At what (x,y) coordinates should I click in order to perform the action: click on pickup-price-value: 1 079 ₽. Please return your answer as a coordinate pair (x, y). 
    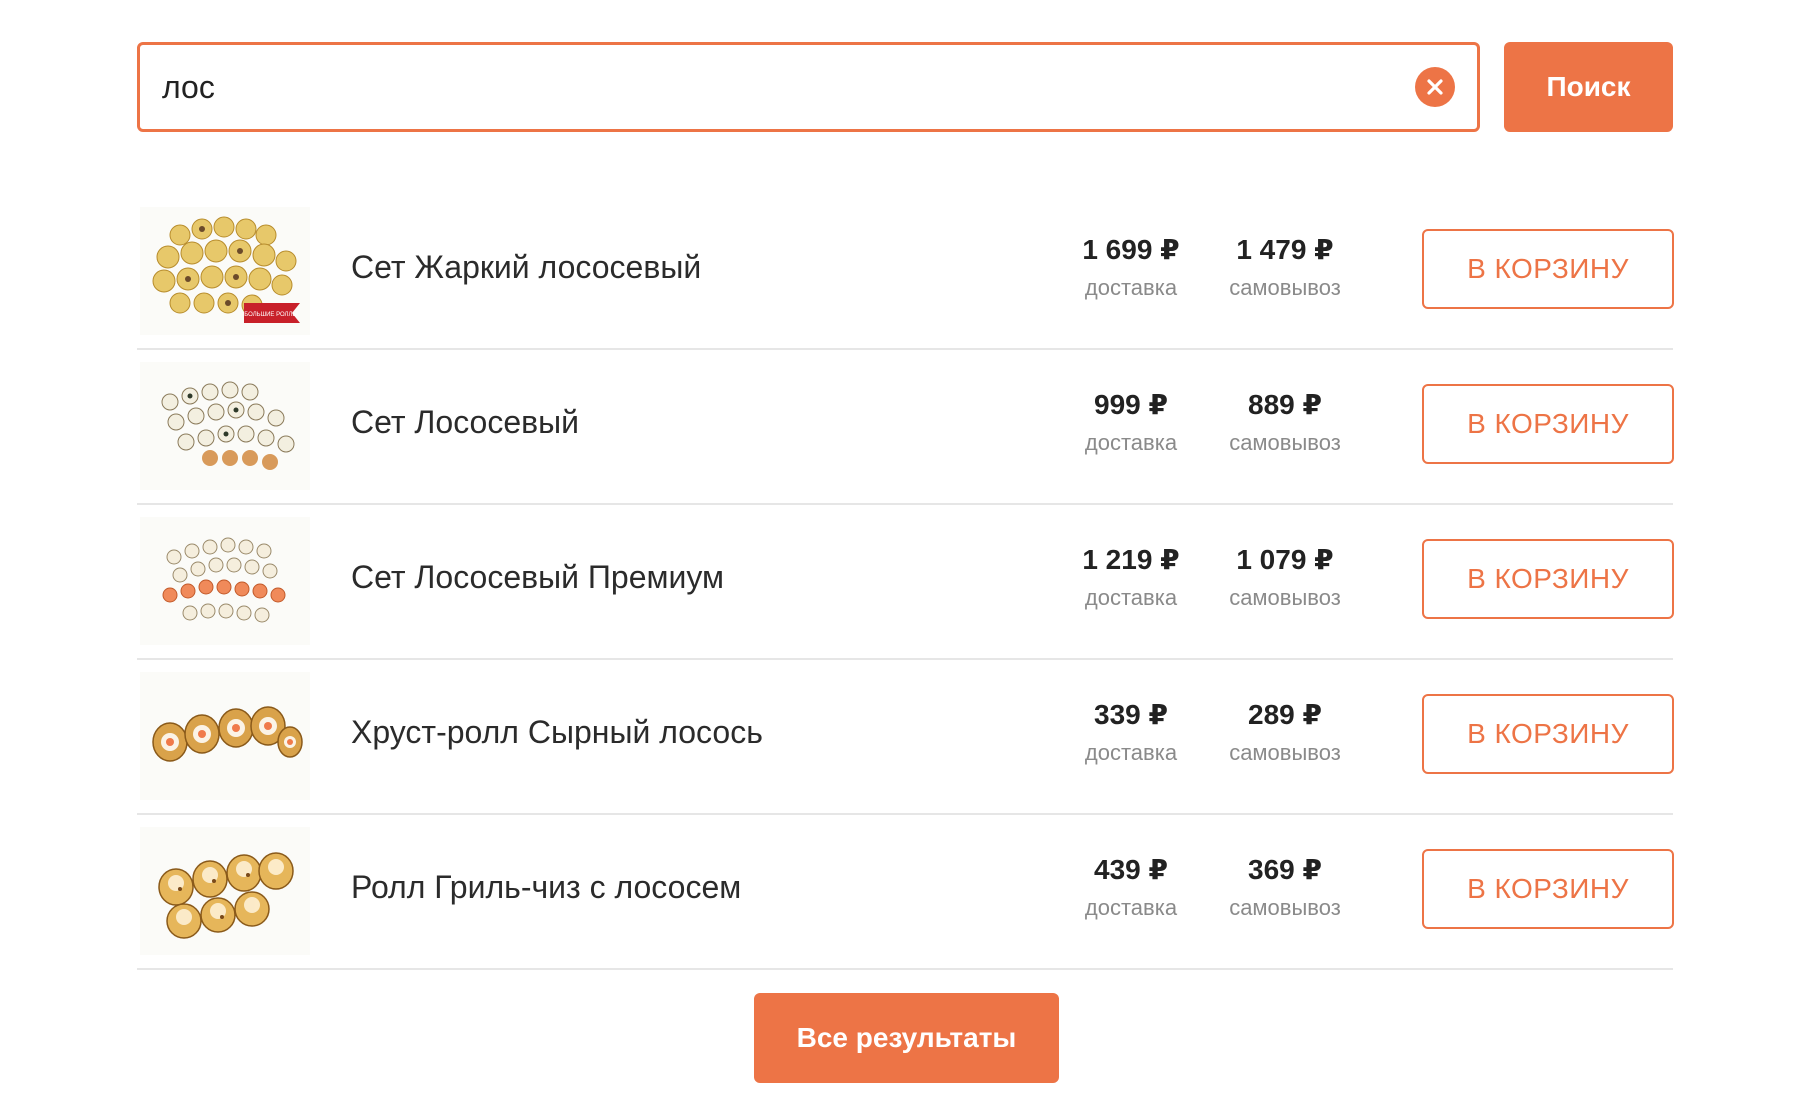
    Looking at the image, I should click on (1285, 559).